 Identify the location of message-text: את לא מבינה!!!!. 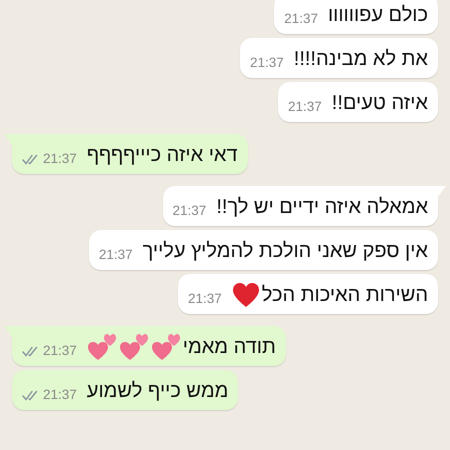
(361, 59).